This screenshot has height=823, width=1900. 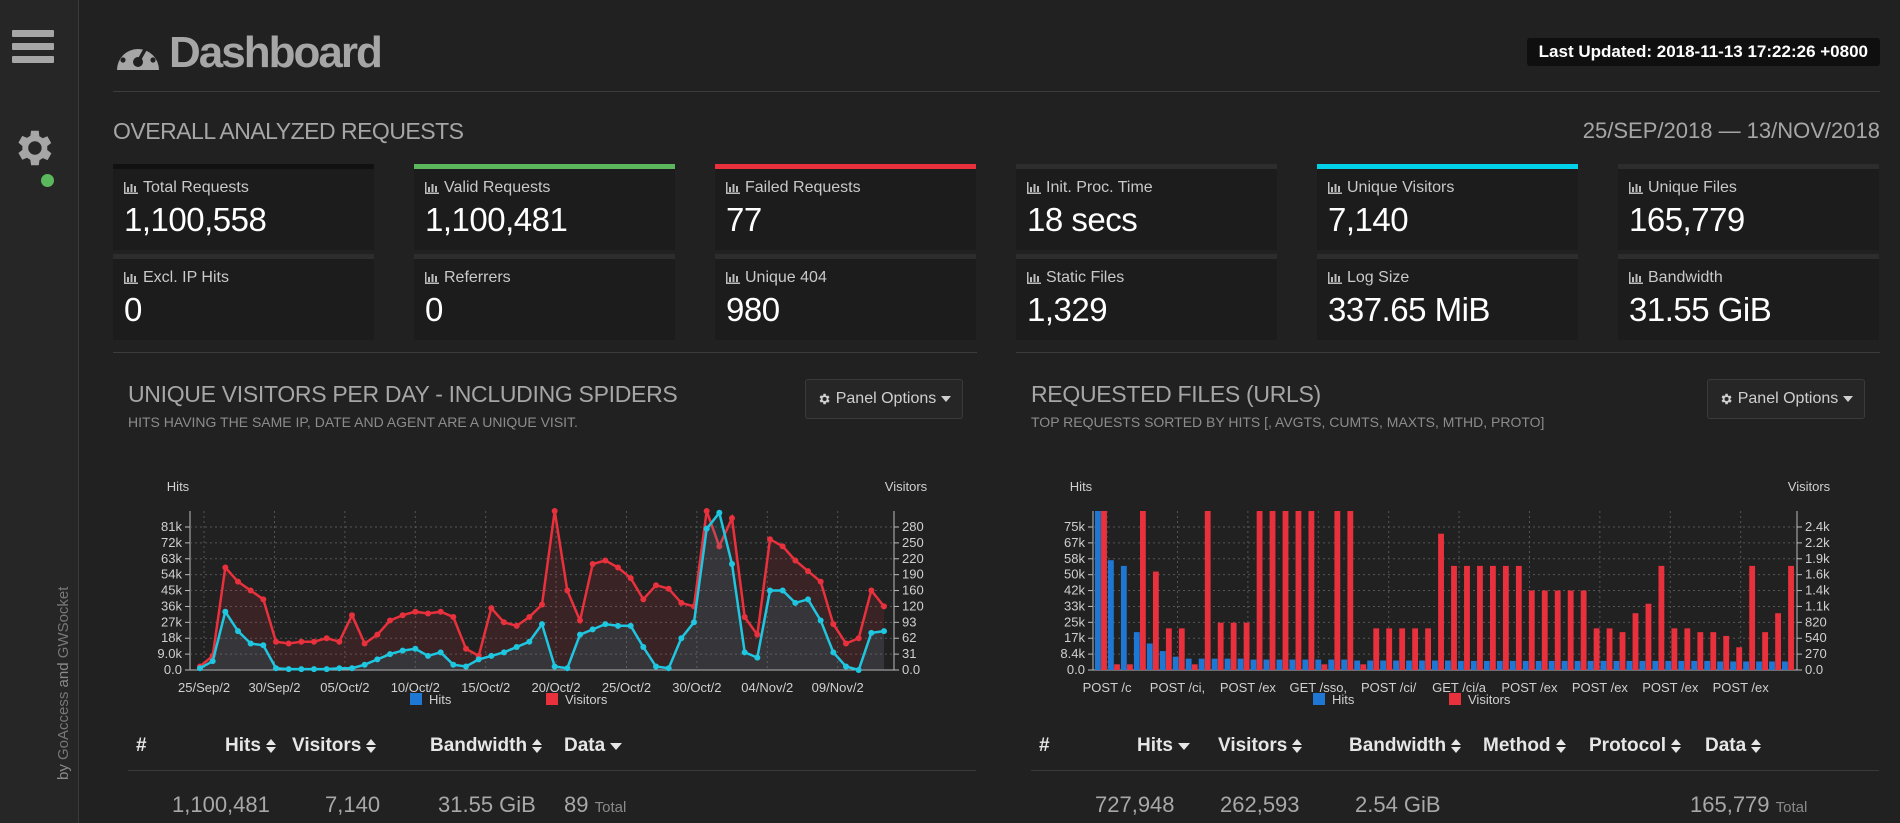 What do you see at coordinates (1074, 605) in the screenshot?
I see `left-tick-label: 33k` at bounding box center [1074, 605].